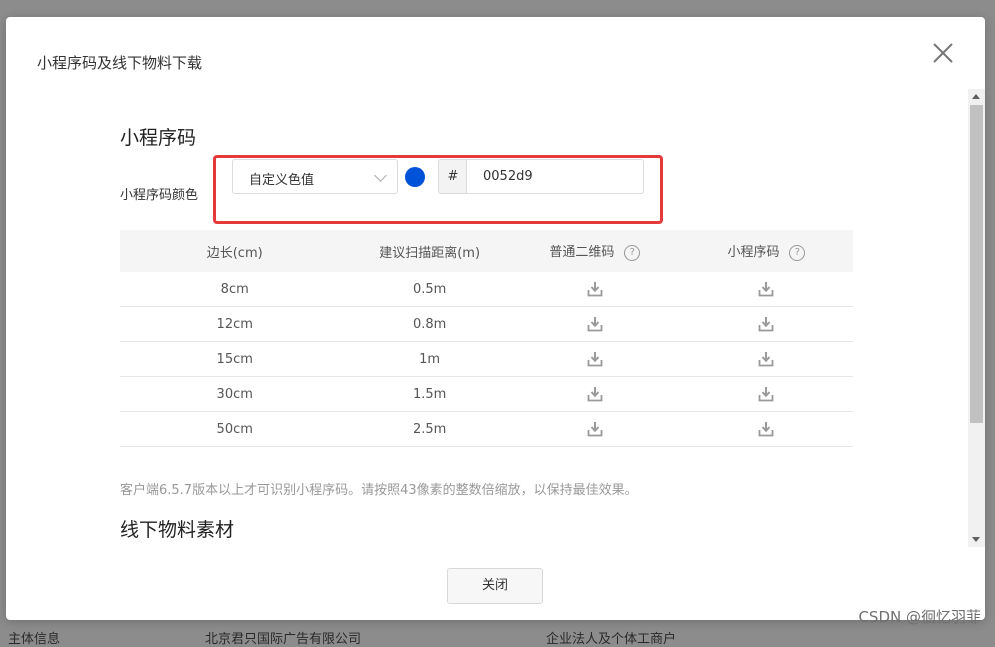 The width and height of the screenshot is (995, 647). Describe the element at coordinates (497, 632) in the screenshot. I see `background-page-row: 主体信息 北京君只国际广告有限公司 企业法人及个体工商户` at that location.